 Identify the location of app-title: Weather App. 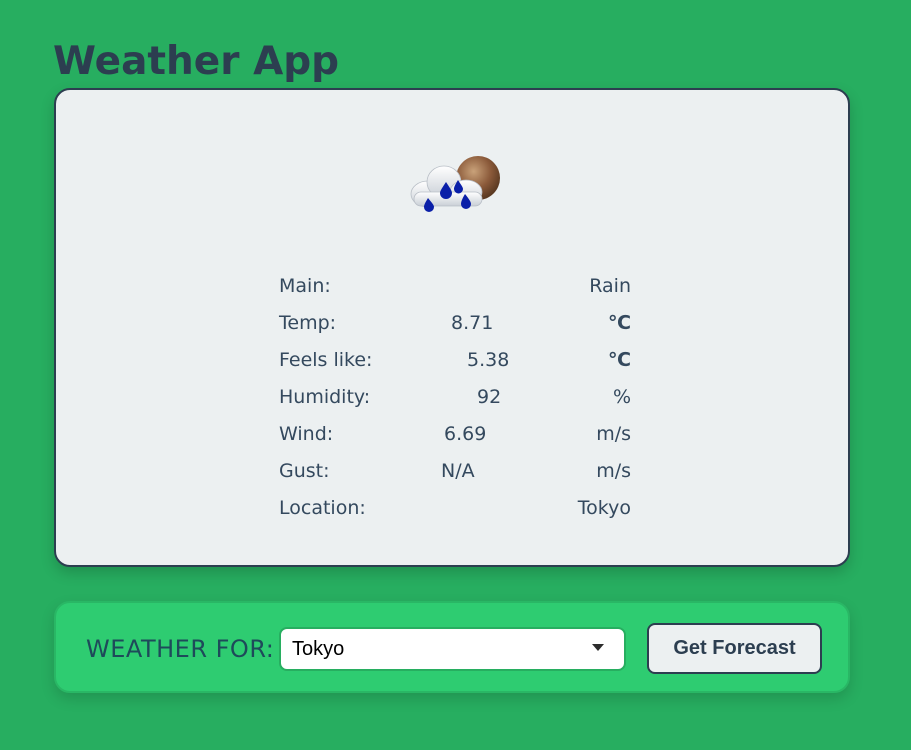
(196, 61).